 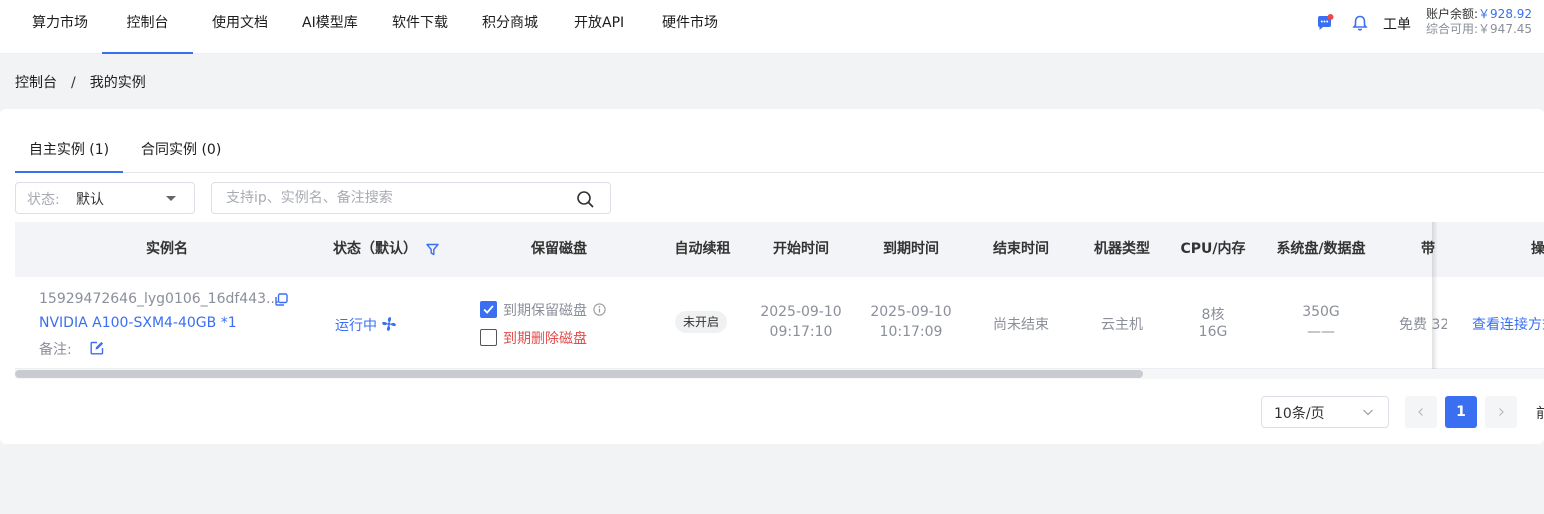 I want to click on checkmark-icon, so click(x=488, y=309).